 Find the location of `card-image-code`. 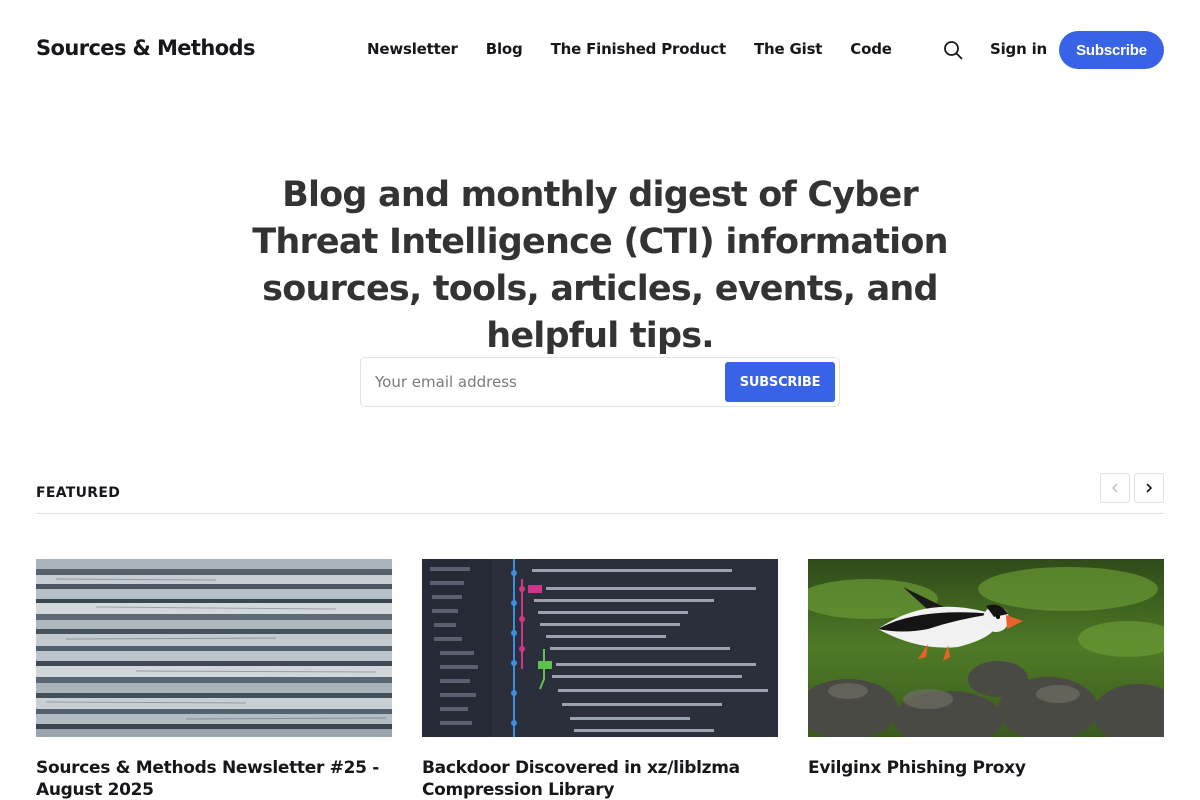

card-image-code is located at coordinates (600, 648).